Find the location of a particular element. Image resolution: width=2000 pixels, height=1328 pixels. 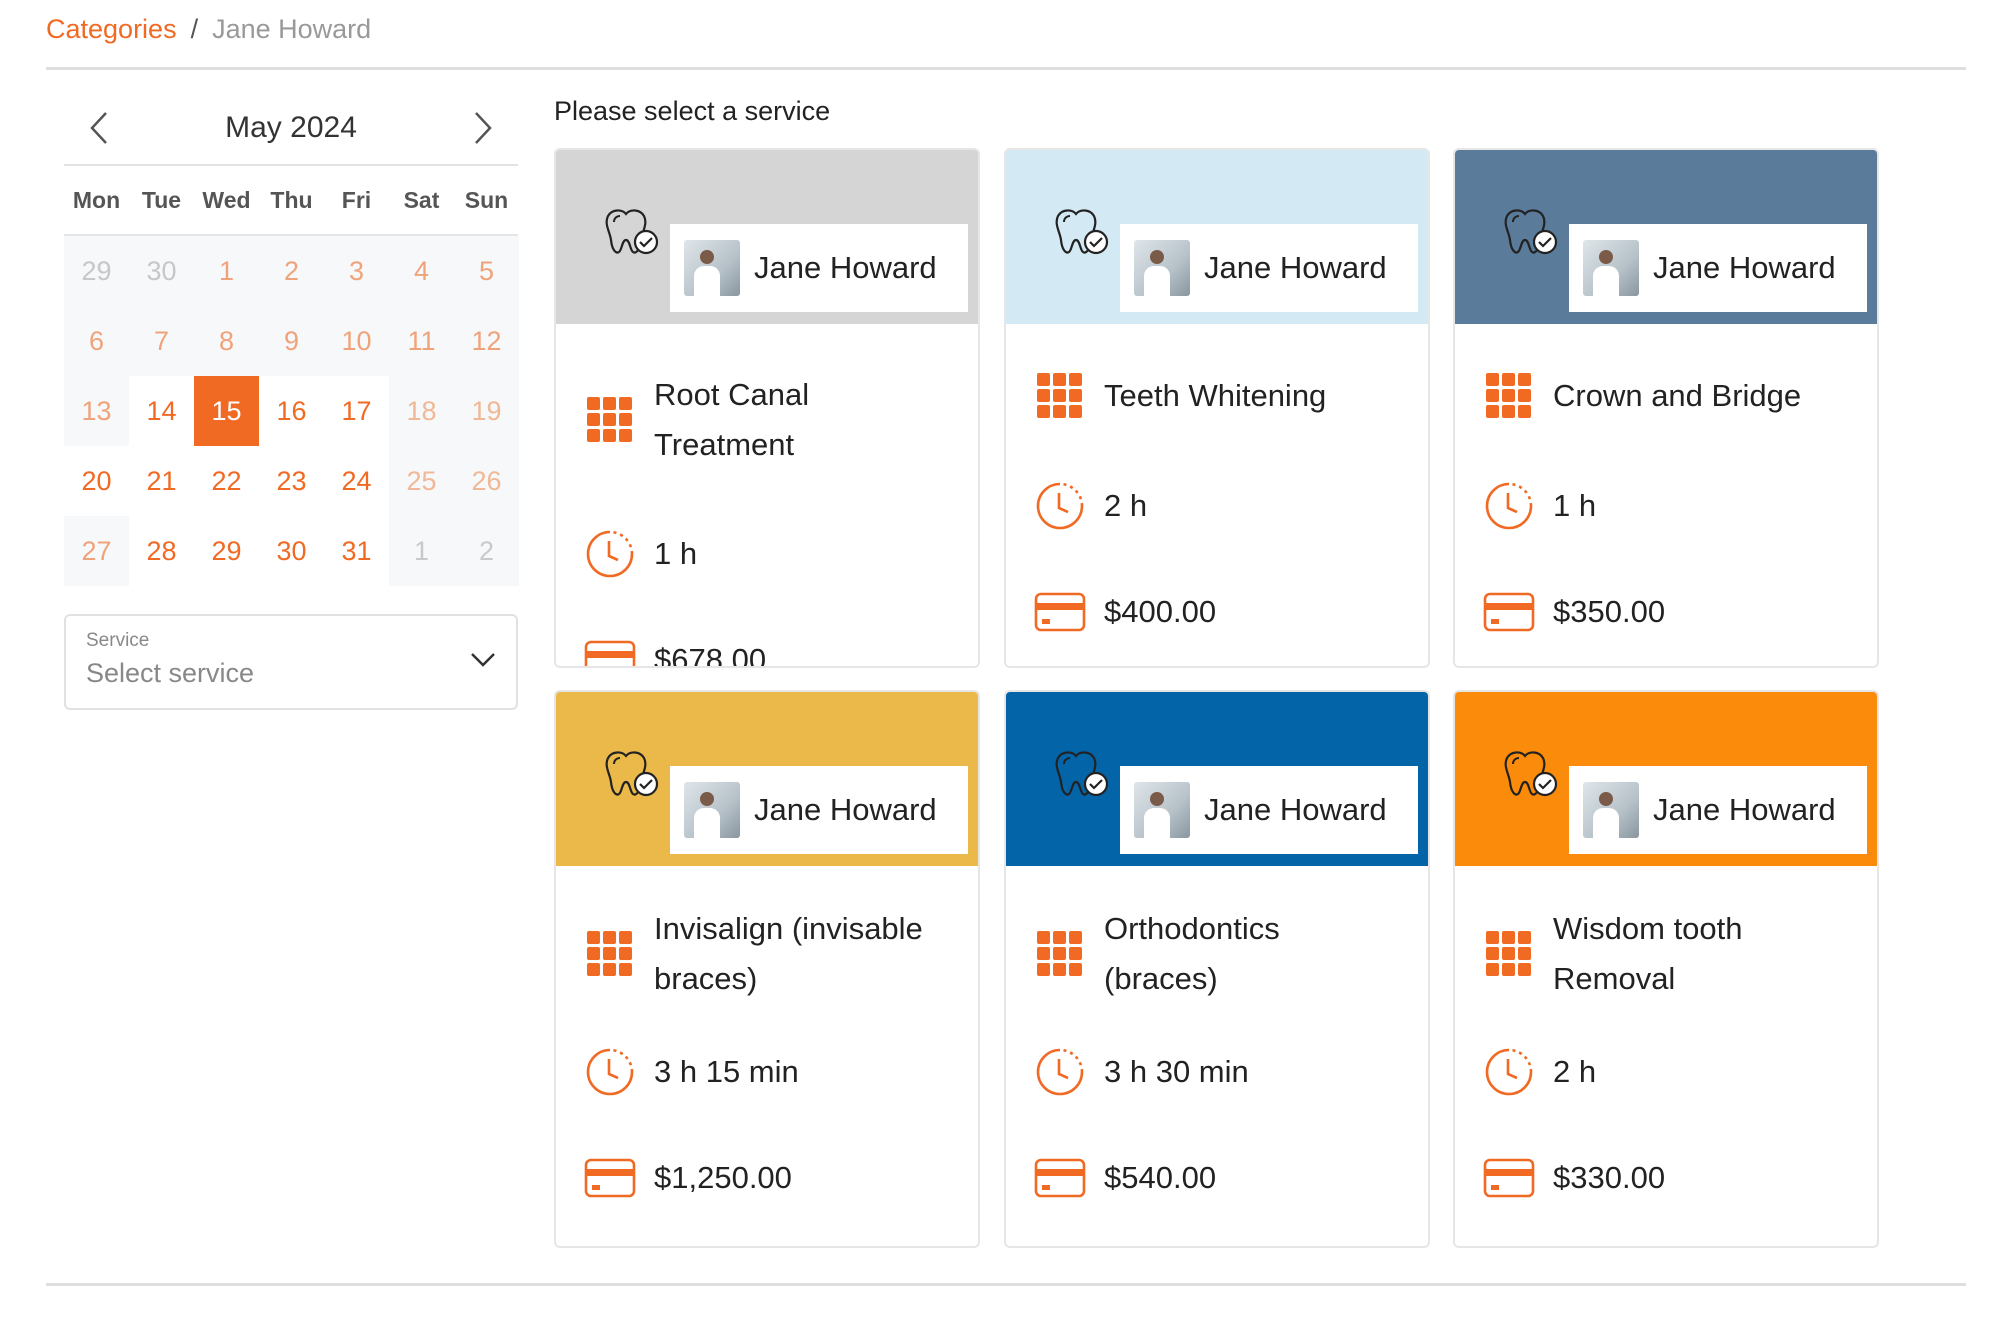

breadcrumb-categories-link: Categories is located at coordinates (111, 29).